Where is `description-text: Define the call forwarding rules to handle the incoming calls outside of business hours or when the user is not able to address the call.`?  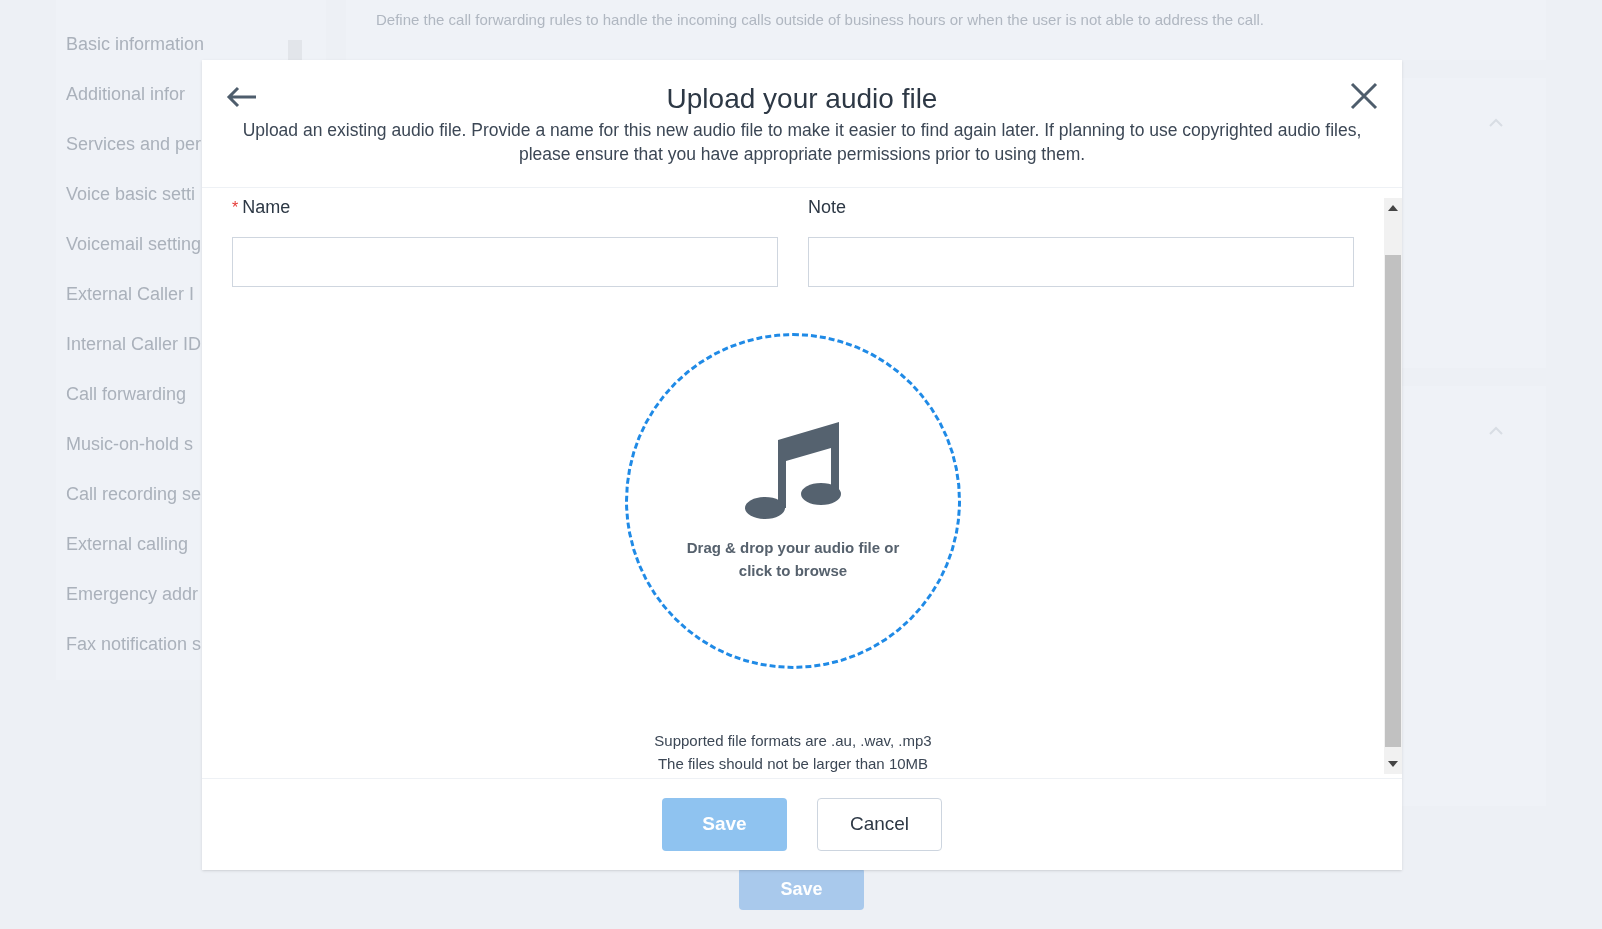
description-text: Define the call forwarding rules to handle the incoming calls outside of business hours or when the user is not able to address the call. is located at coordinates (820, 19).